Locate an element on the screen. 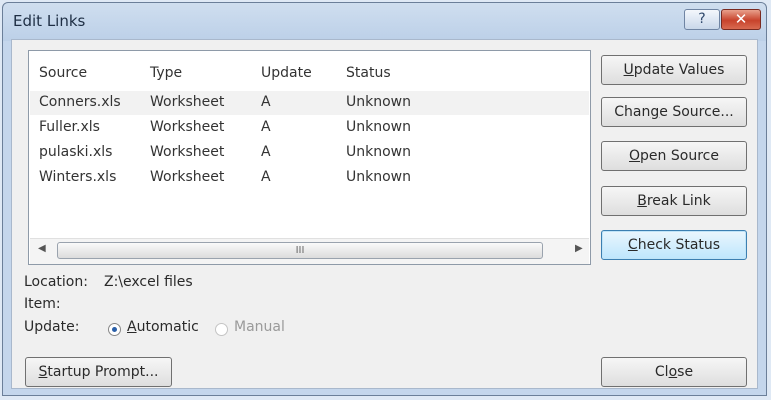  close-button: Close is located at coordinates (674, 372).